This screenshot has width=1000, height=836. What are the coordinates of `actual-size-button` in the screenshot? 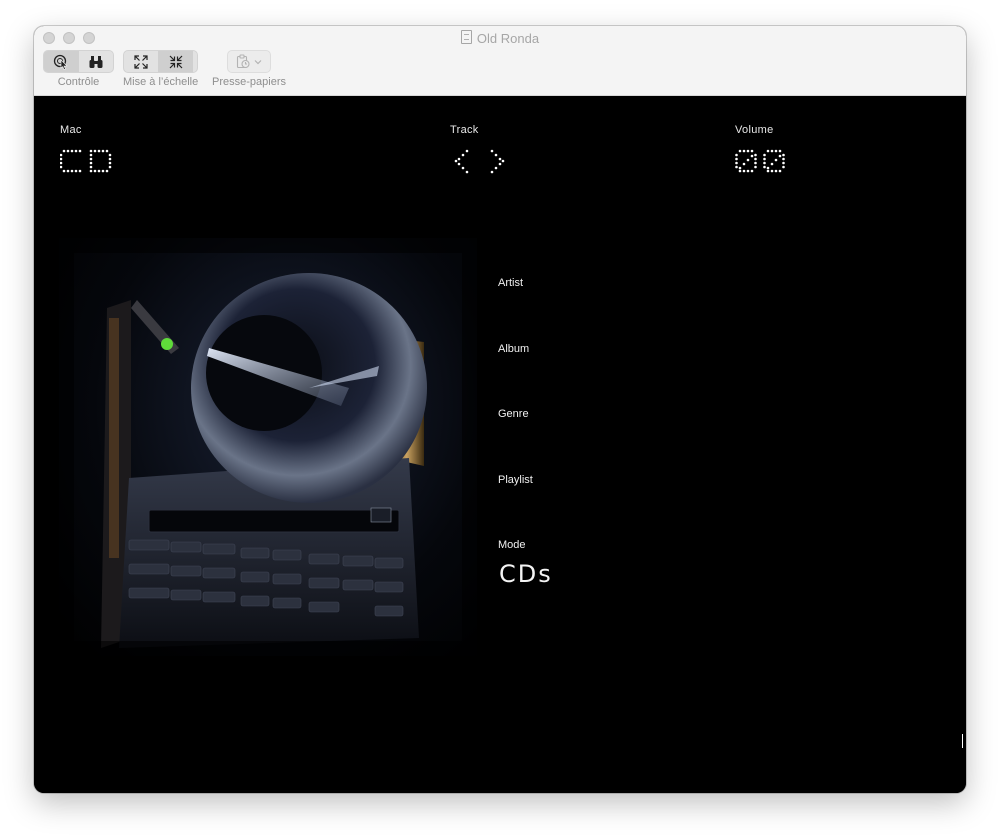 It's located at (175, 61).